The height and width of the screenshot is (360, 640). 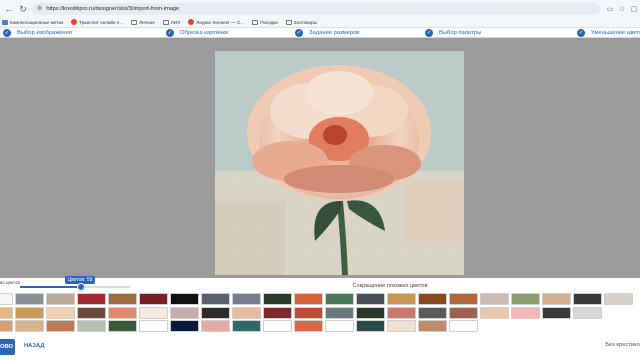 I want to click on check-icon: ✓, so click(x=429, y=33).